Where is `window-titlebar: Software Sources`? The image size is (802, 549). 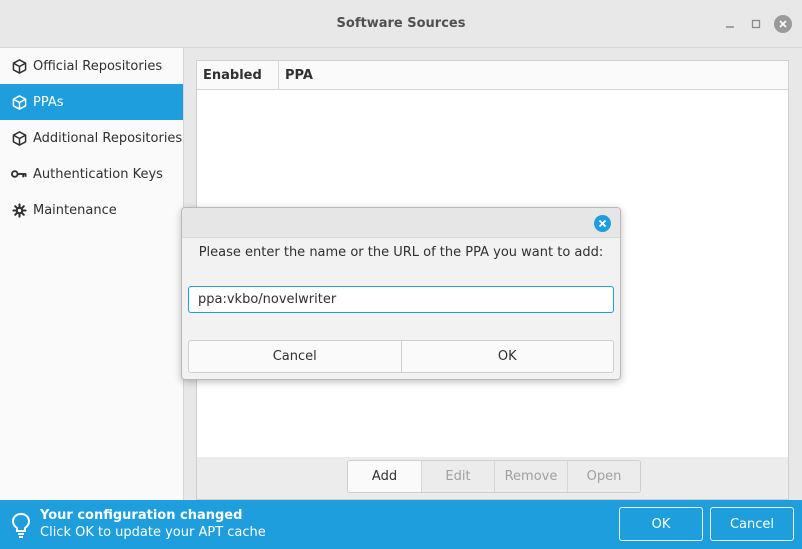 window-titlebar: Software Sources is located at coordinates (401, 24).